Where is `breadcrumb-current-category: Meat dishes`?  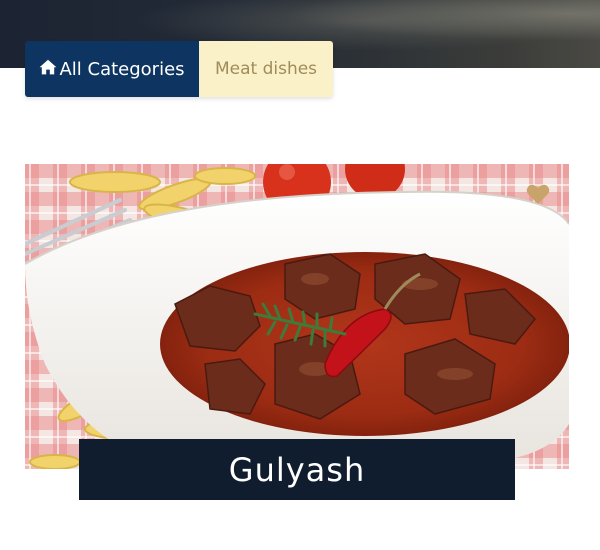
breadcrumb-current-category: Meat dishes is located at coordinates (266, 69).